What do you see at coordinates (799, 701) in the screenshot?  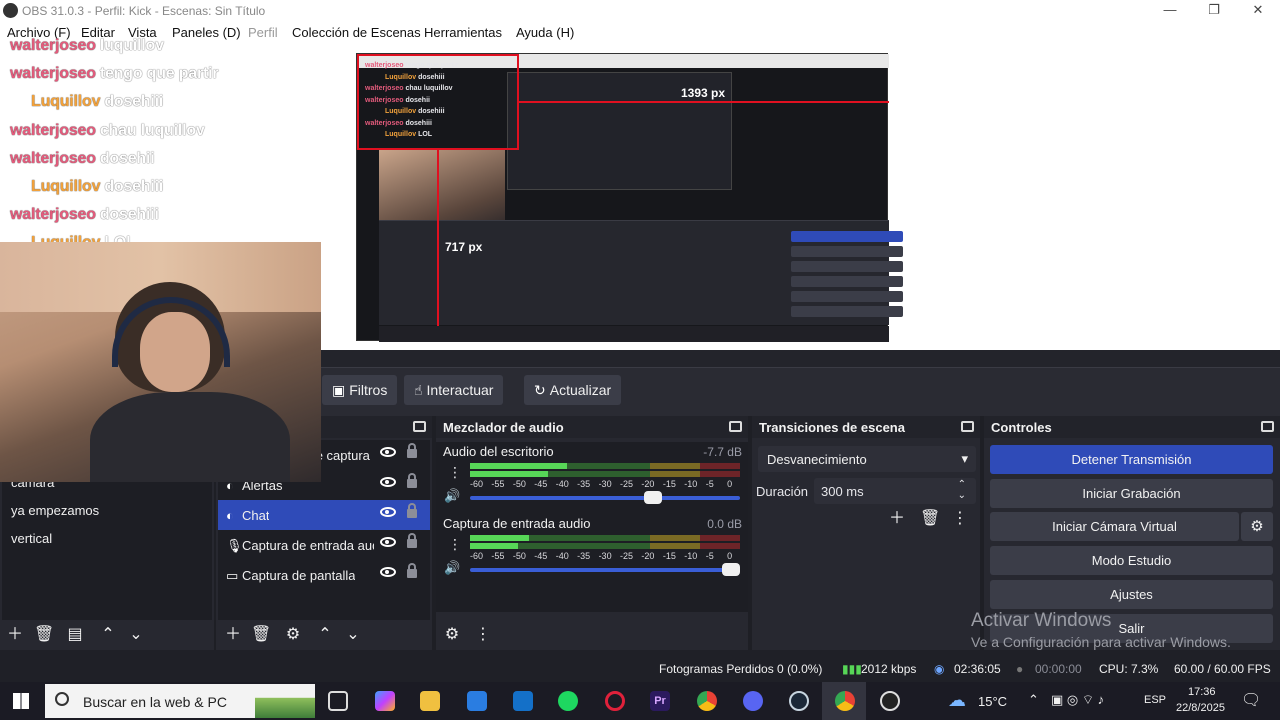 I see `steam-icon` at bounding box center [799, 701].